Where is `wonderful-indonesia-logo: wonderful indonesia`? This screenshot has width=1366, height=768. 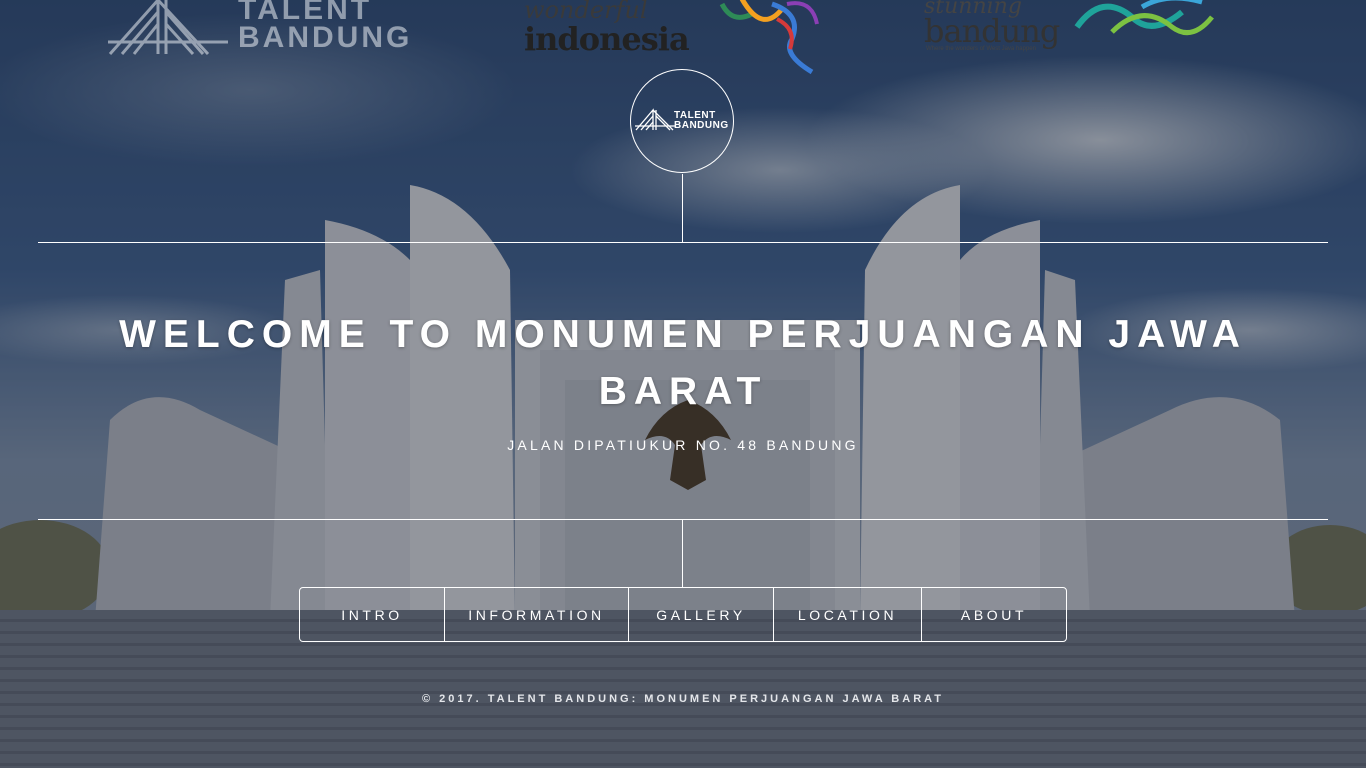 wonderful-indonesia-logo: wonderful indonesia is located at coordinates (677, 39).